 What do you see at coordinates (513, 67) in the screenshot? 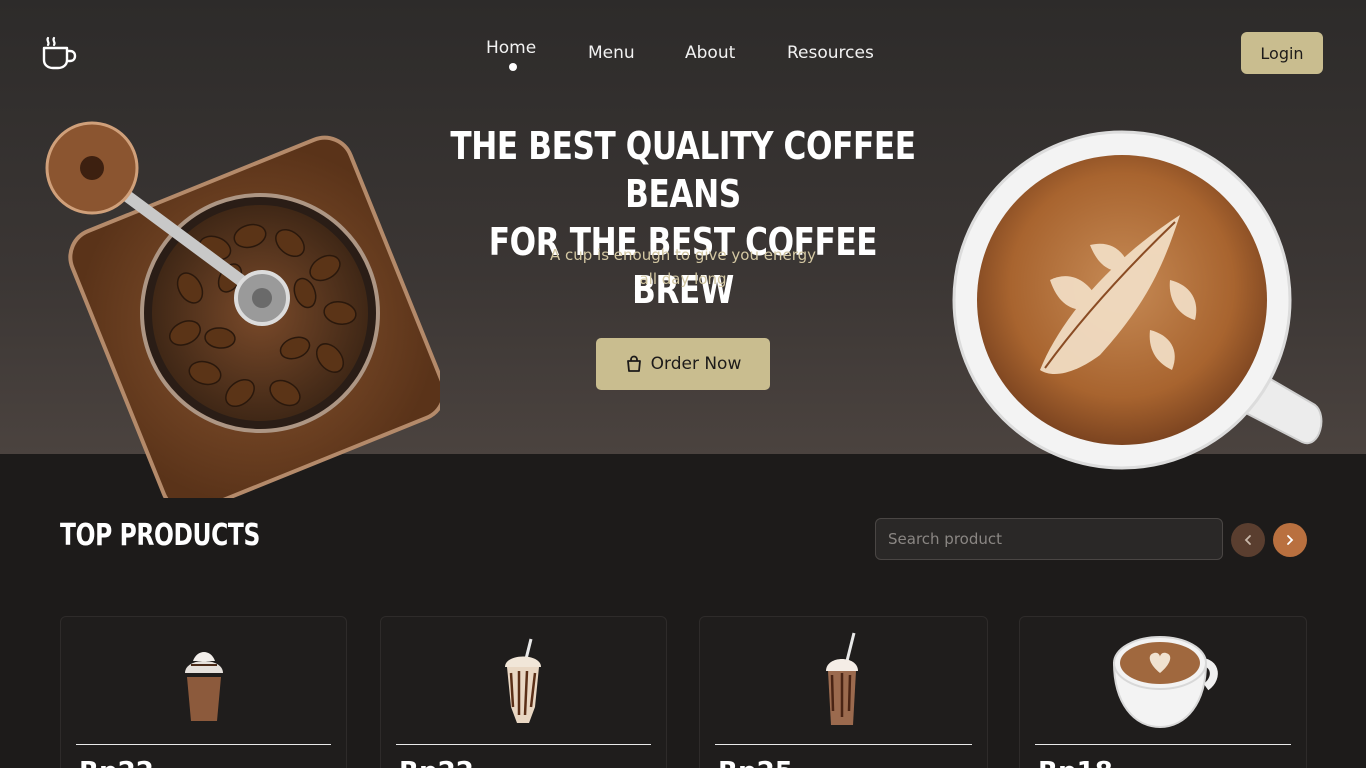
I see `nav-active-indicator` at bounding box center [513, 67].